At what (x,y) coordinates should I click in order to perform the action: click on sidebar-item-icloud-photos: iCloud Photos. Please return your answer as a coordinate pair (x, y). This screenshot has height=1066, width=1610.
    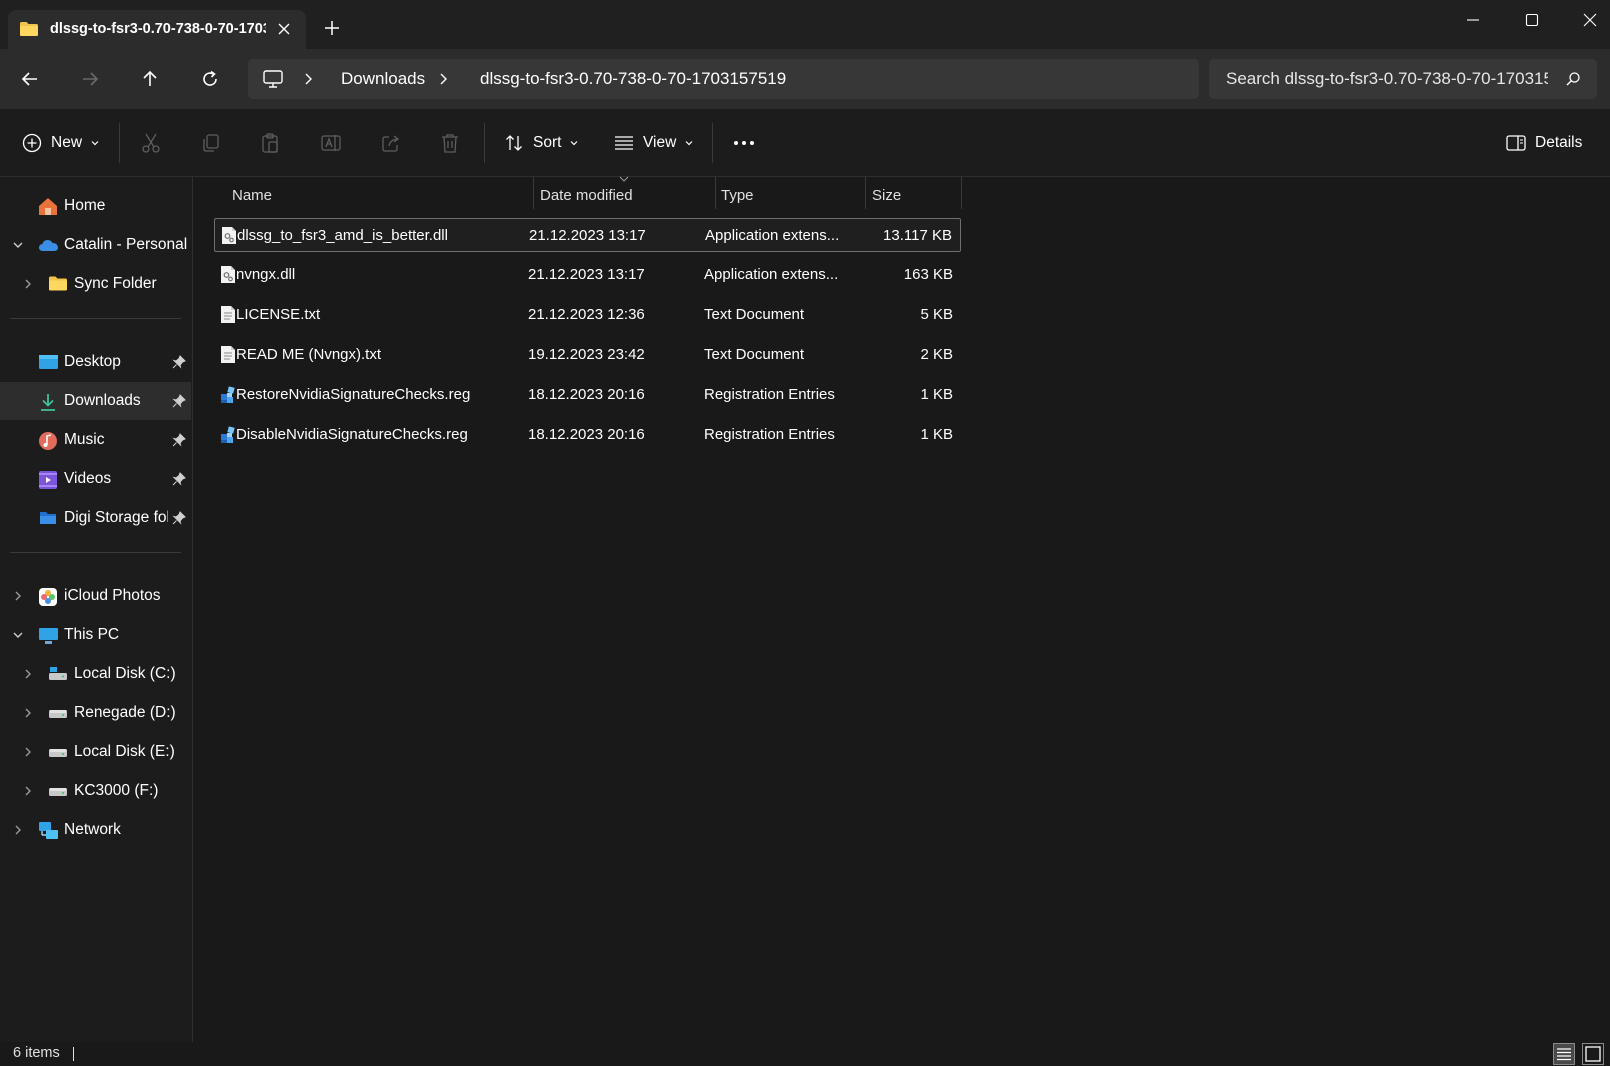
    Looking at the image, I should click on (95, 596).